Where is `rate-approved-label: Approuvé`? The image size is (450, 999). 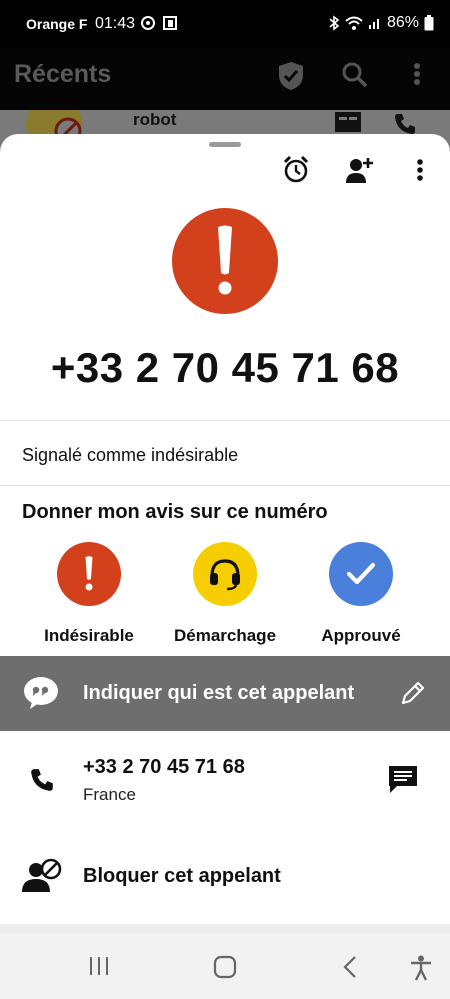
rate-approved-label: Approuvé is located at coordinates (361, 635).